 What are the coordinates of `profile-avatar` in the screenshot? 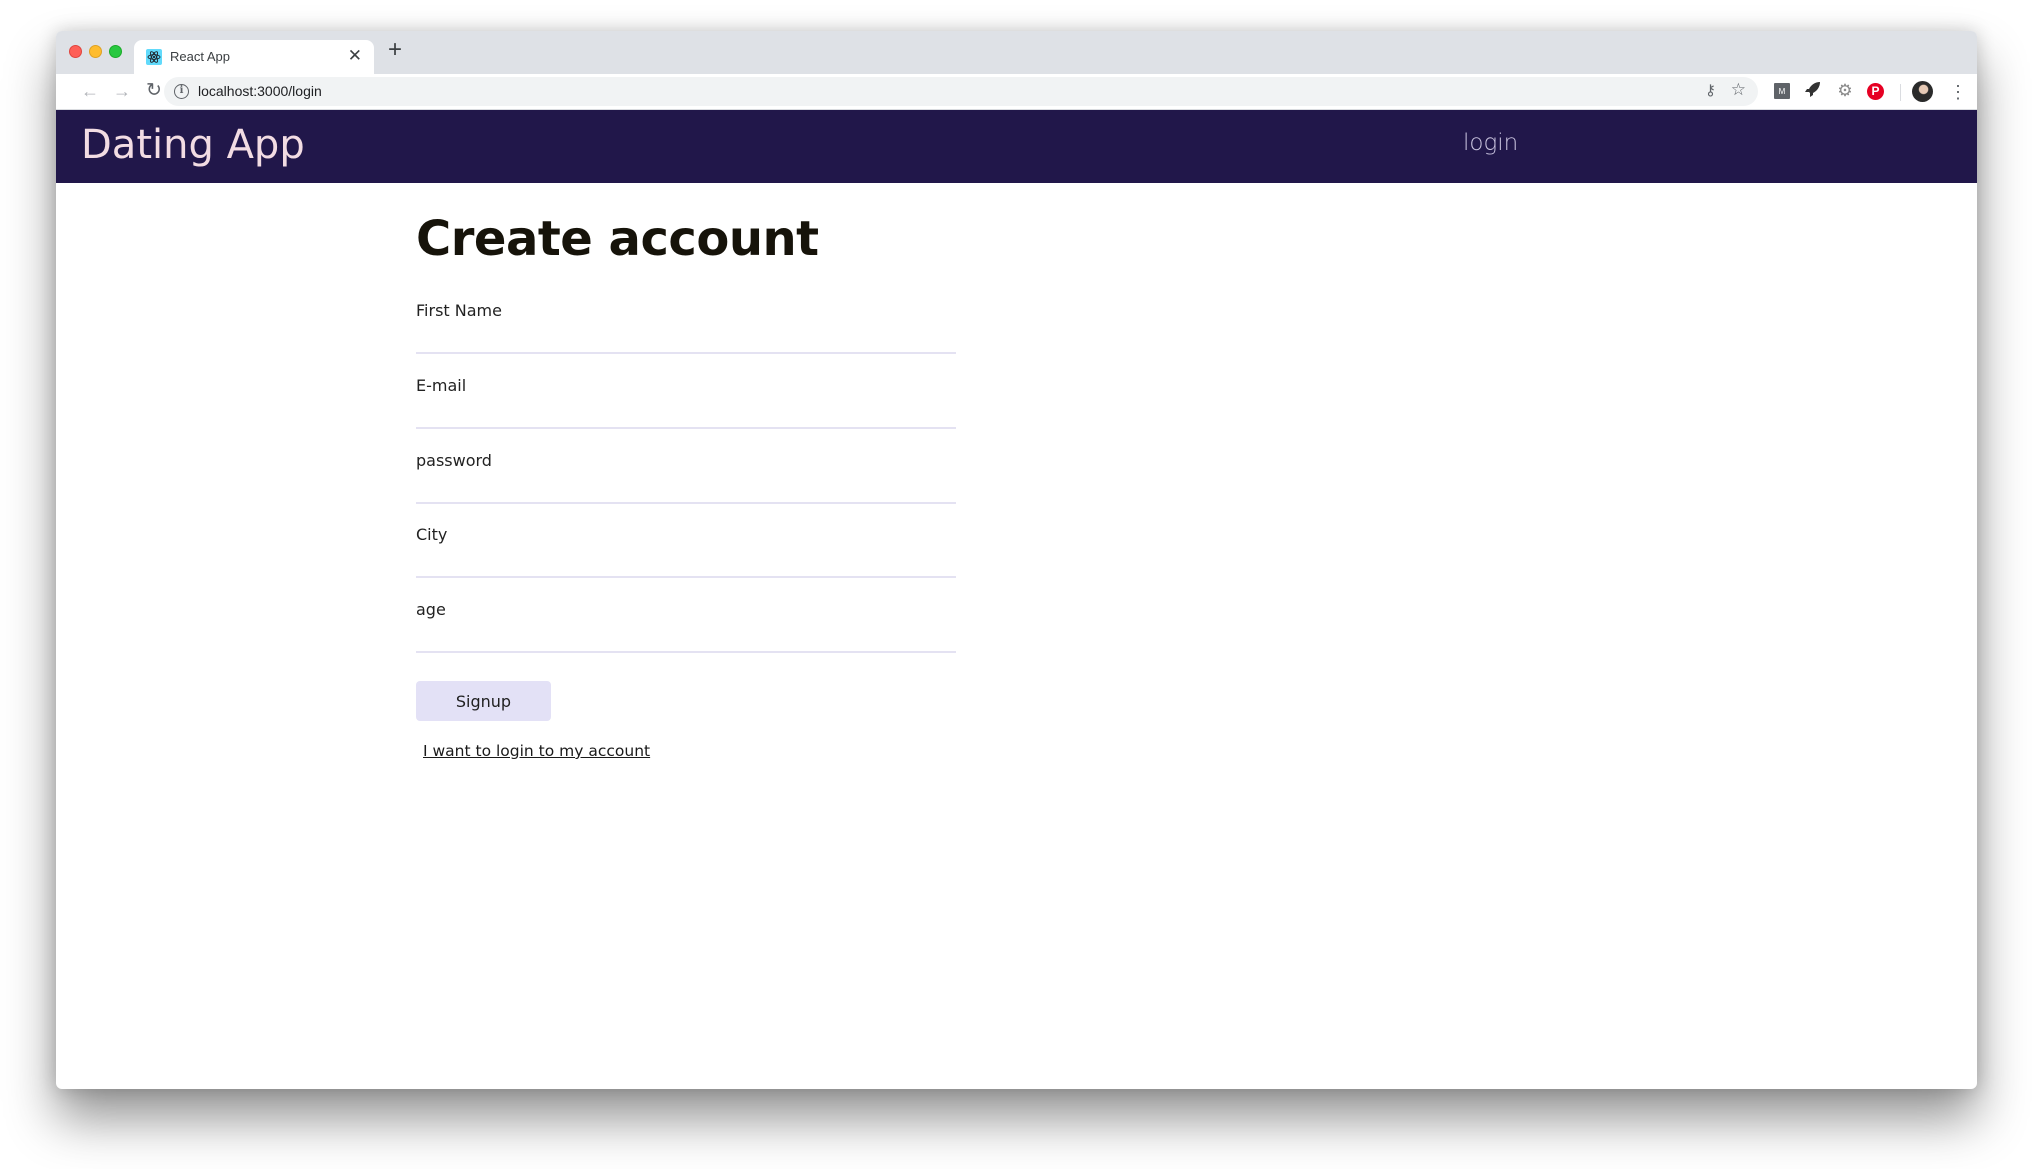 It's located at (1922, 91).